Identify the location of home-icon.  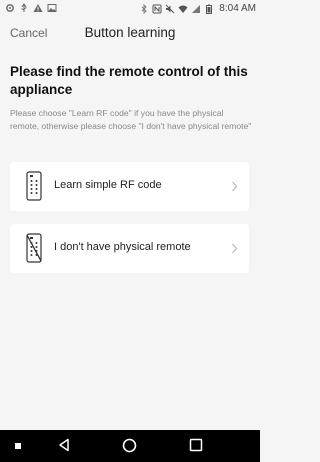
(129, 445).